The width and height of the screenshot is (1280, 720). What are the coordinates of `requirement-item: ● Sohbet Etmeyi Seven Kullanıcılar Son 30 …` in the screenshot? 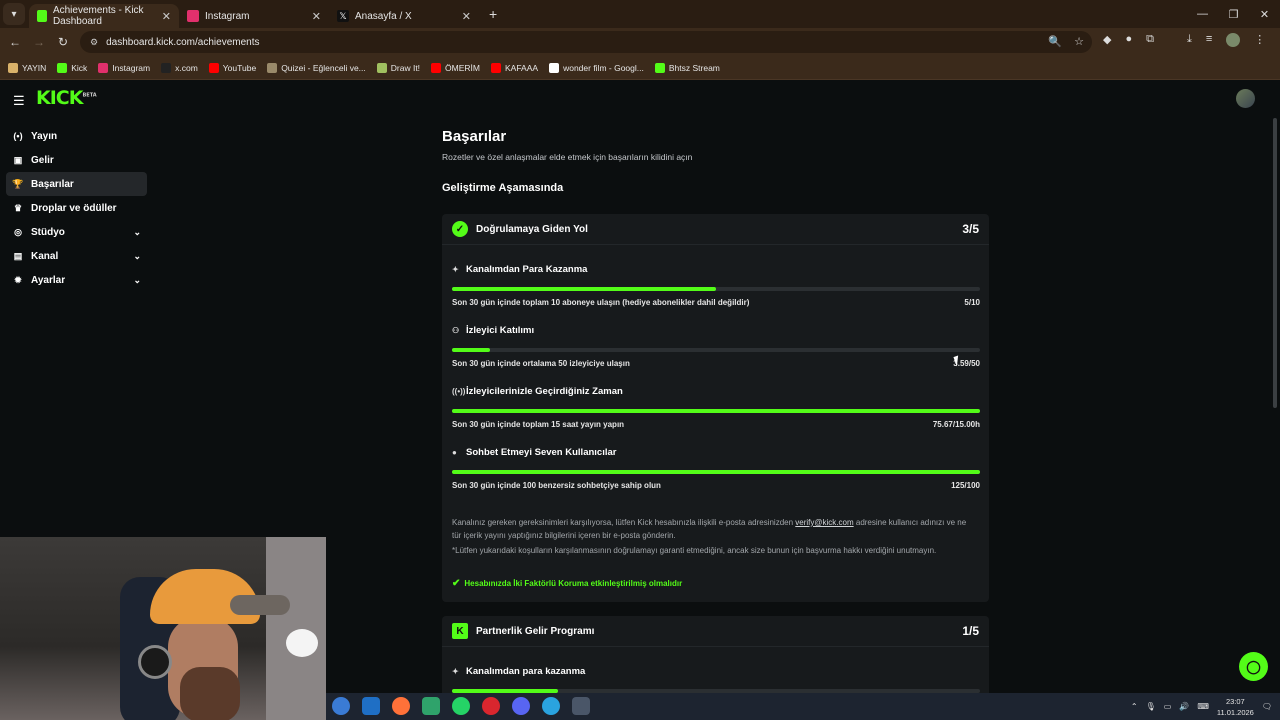 It's located at (716, 468).